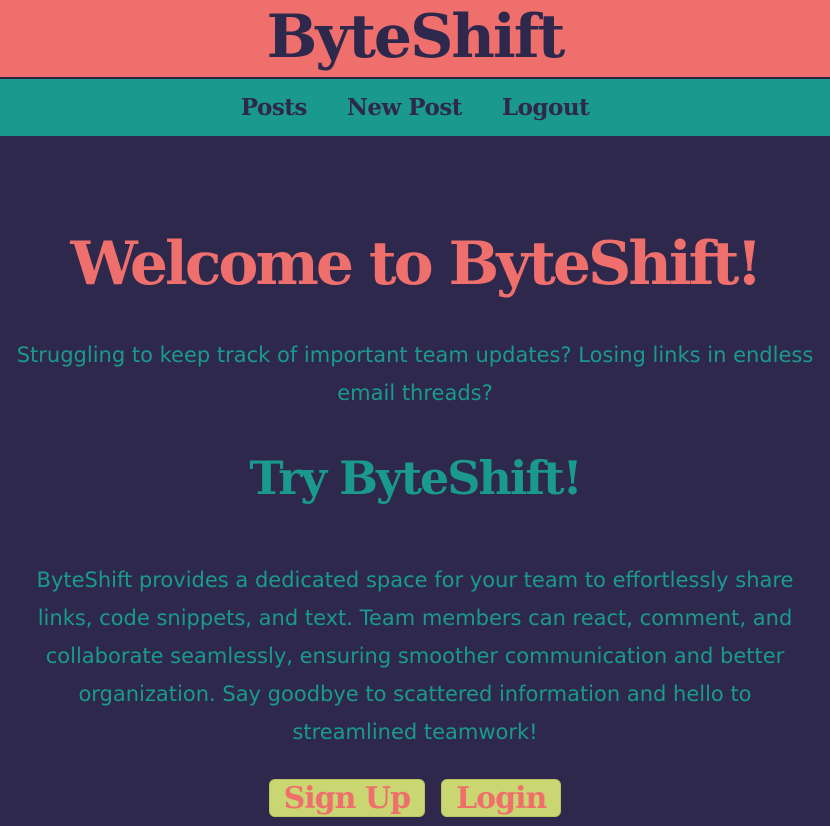 Image resolution: width=830 pixels, height=826 pixels. Describe the element at coordinates (415, 478) in the screenshot. I see `try-heading: Try ByteShift!` at that location.